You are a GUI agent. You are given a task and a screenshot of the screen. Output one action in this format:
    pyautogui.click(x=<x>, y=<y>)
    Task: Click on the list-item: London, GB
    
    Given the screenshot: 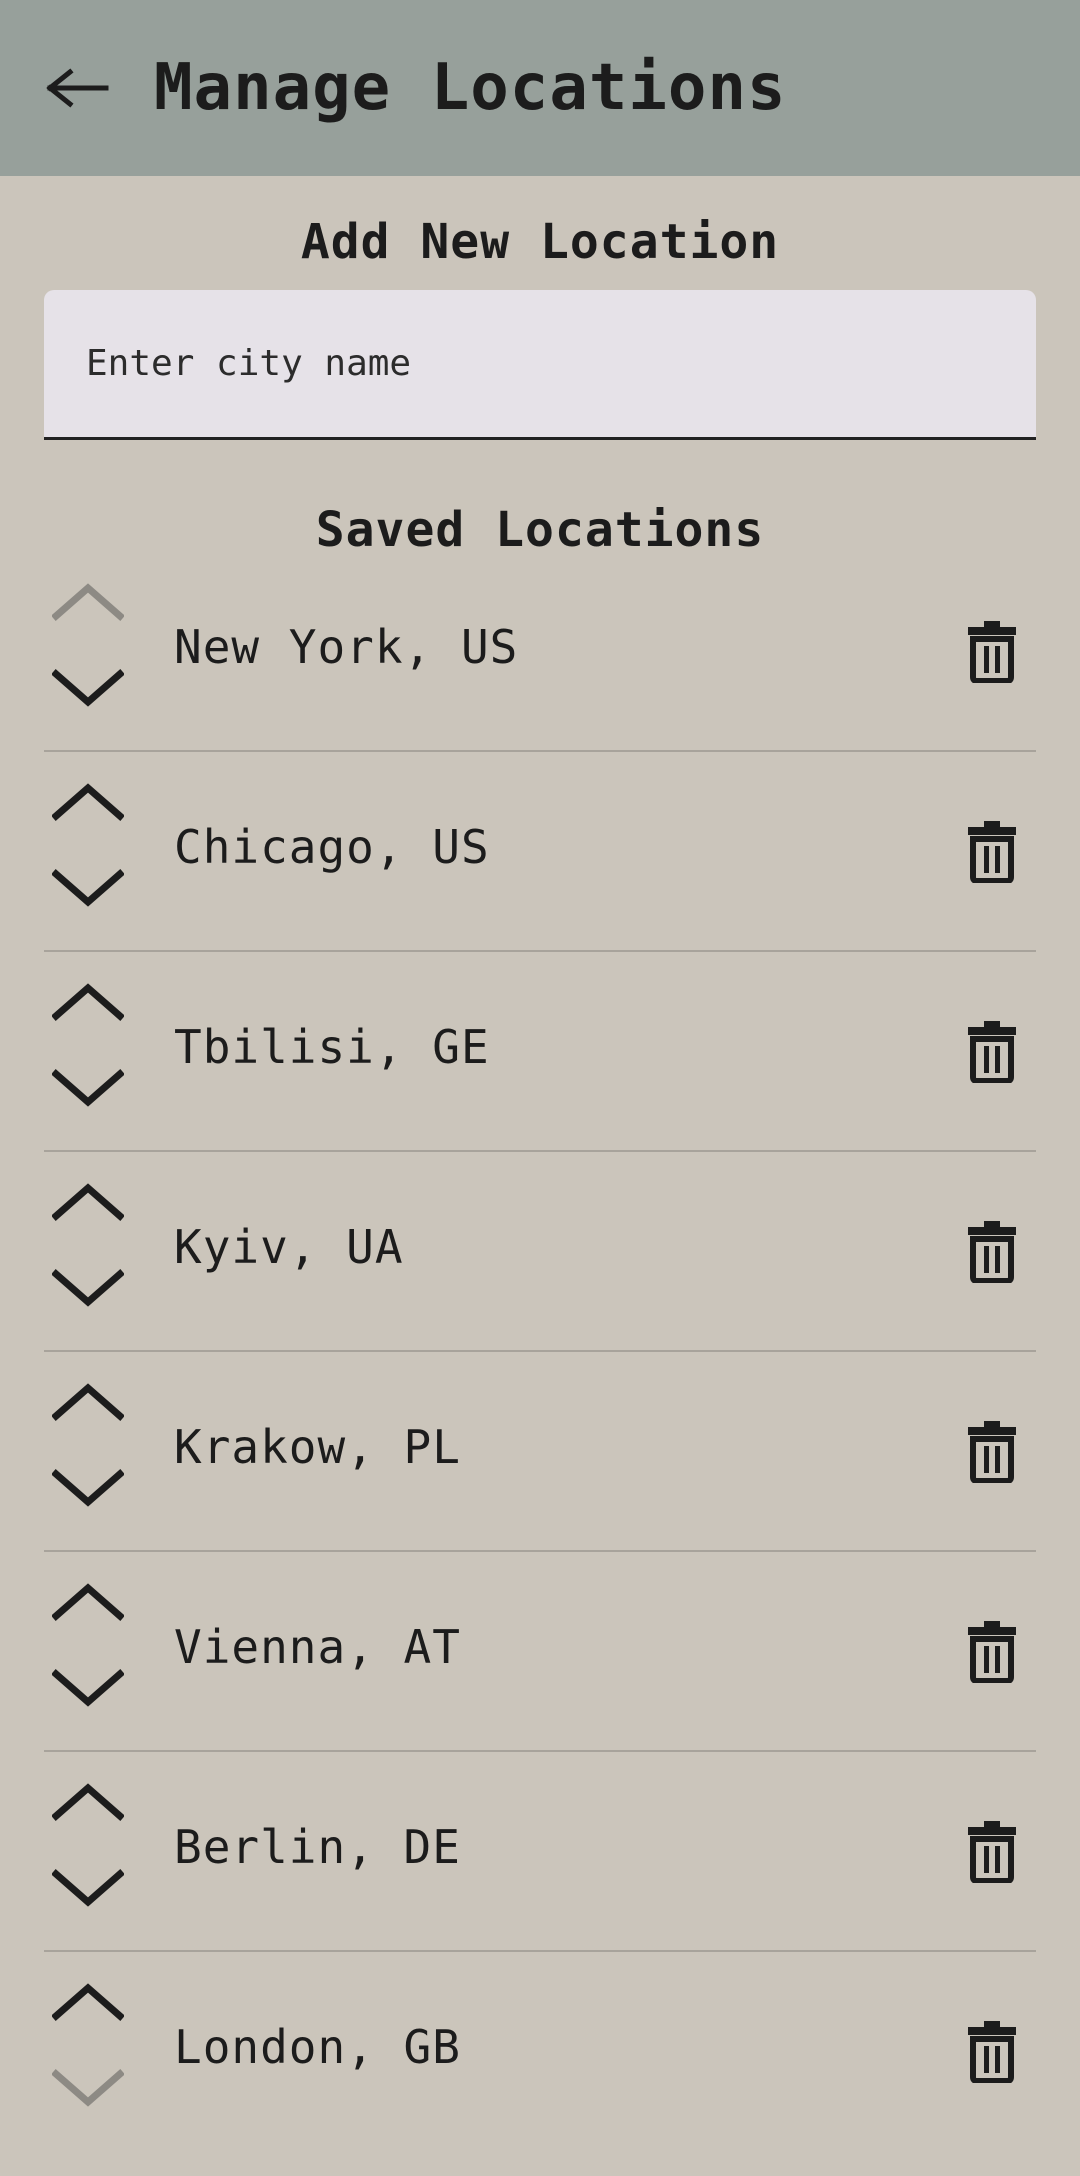 What is the action you would take?
    pyautogui.click(x=540, y=2052)
    